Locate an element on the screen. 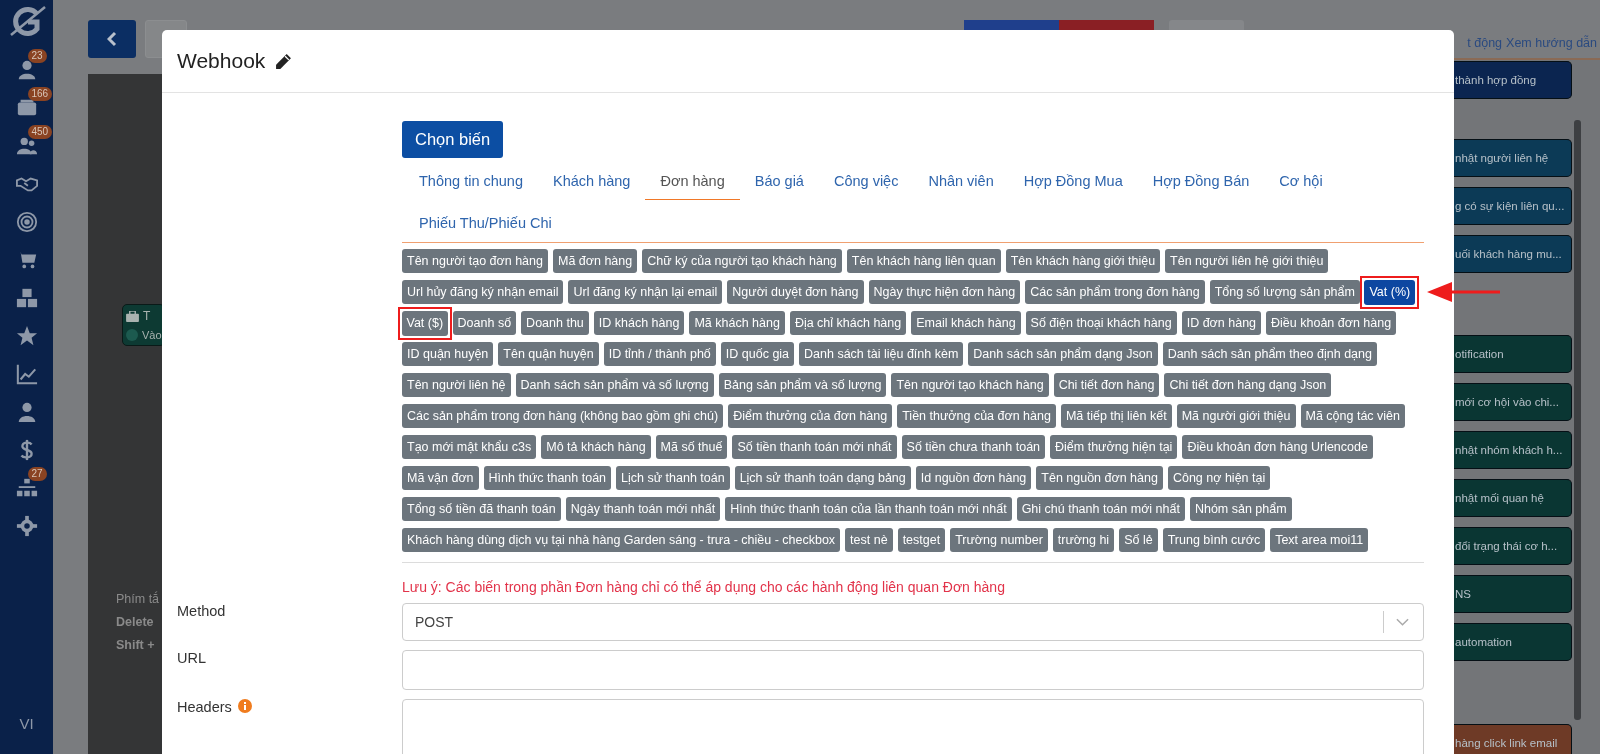 The image size is (1600, 754). shortcut-hint: Shift + is located at coordinates (136, 645).